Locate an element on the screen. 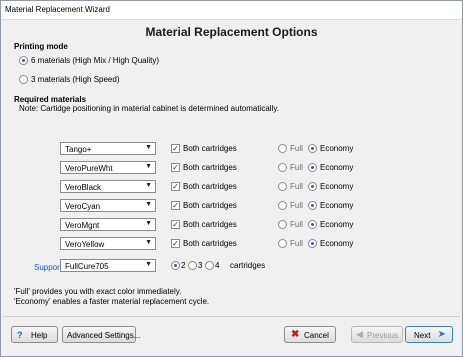  support-count-2-label: 2 is located at coordinates (183, 265).